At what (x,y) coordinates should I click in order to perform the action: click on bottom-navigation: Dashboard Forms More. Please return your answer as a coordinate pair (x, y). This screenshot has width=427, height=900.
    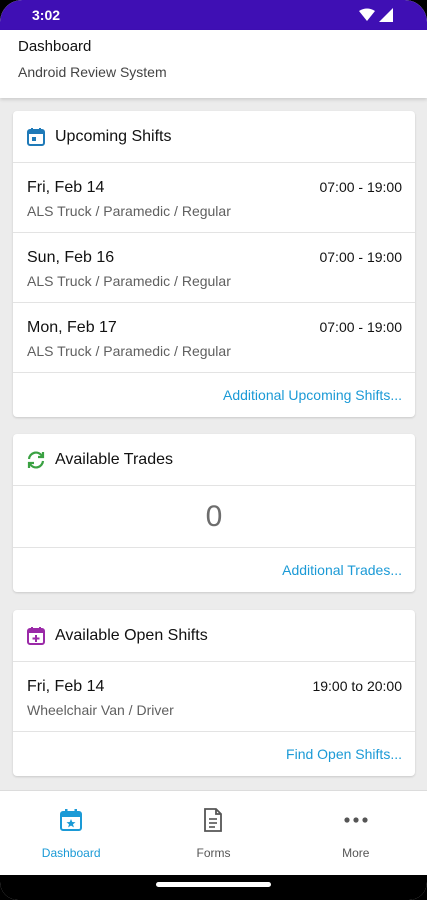
    Looking at the image, I should click on (213, 832).